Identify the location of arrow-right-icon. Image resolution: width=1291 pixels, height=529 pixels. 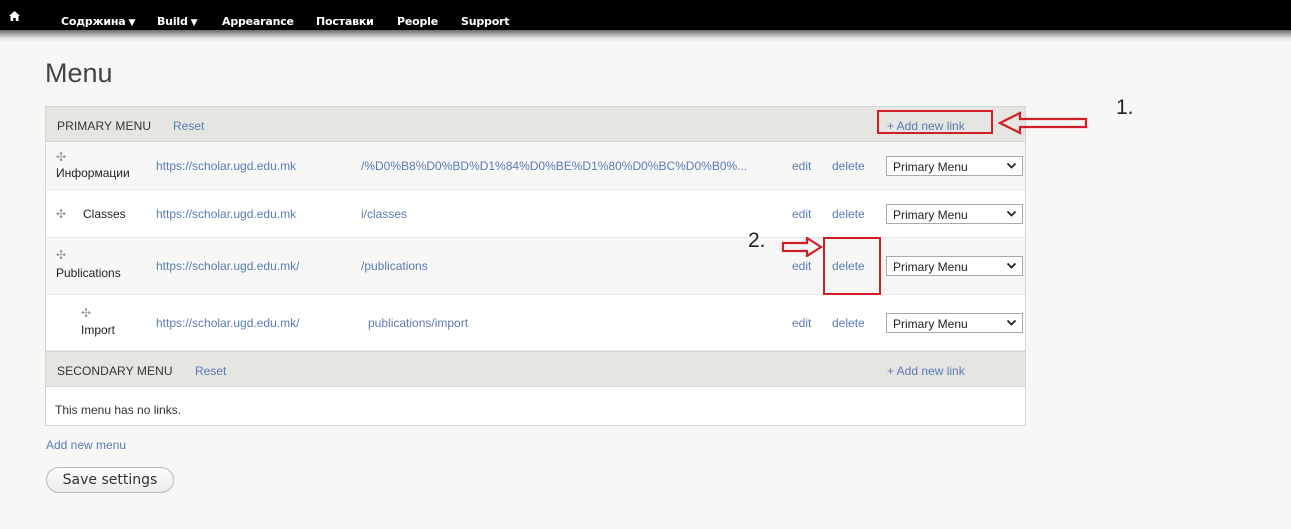
(802, 247).